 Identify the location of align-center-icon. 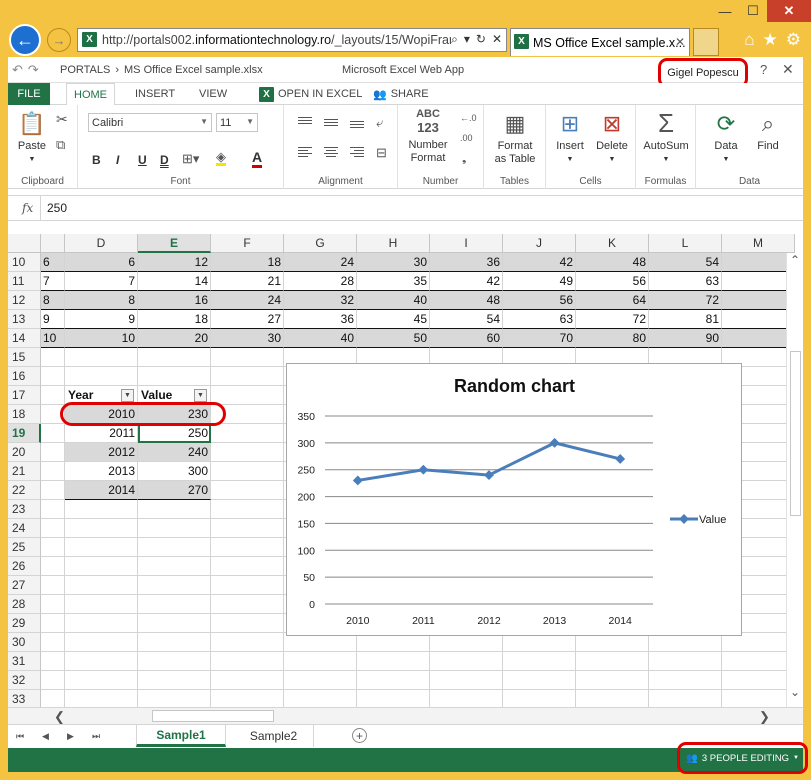
(331, 152).